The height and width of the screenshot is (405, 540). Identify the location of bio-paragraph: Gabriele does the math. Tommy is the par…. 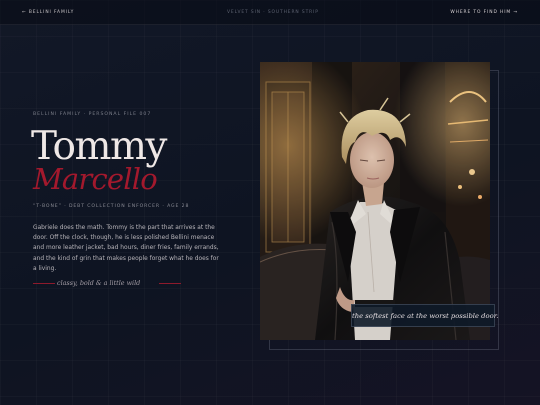
(126, 248).